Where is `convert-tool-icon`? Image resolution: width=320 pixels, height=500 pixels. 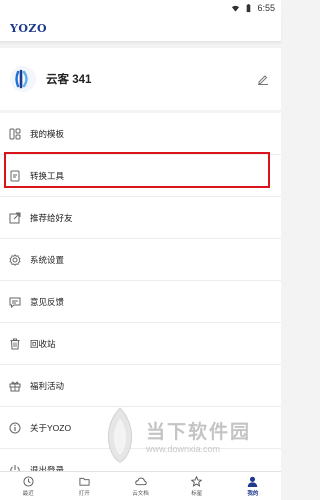
convert-tool-icon is located at coordinates (15, 176).